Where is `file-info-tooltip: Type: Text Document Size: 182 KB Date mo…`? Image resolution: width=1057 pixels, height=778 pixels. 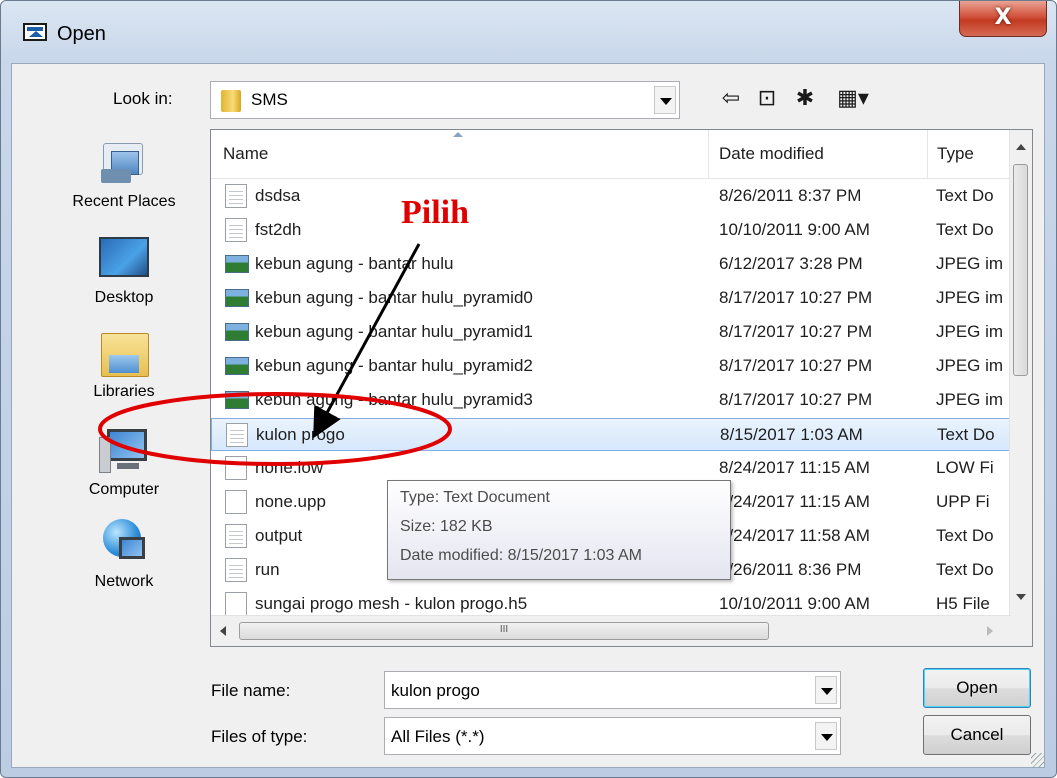 file-info-tooltip: Type: Text Document Size: 182 KB Date mo… is located at coordinates (559, 530).